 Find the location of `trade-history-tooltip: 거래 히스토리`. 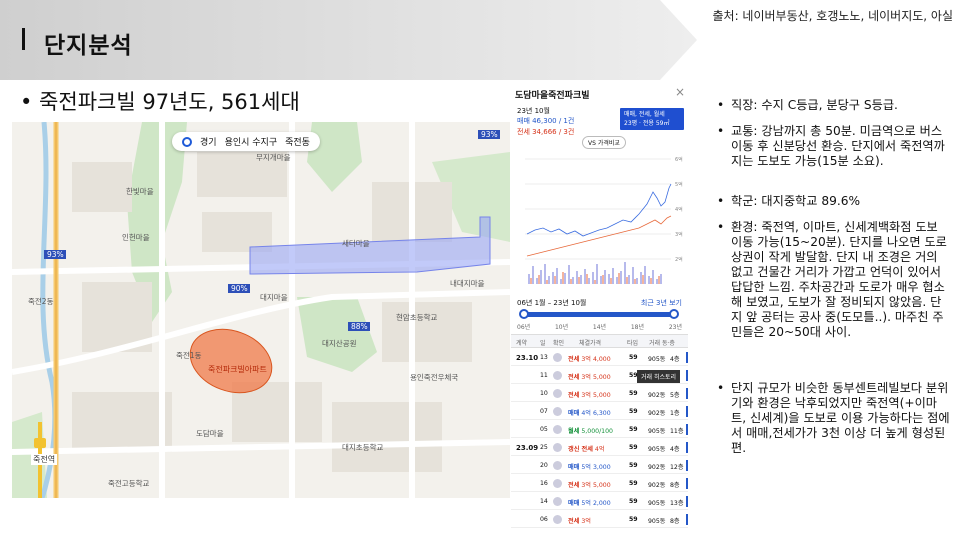

trade-history-tooltip: 거래 히스토리 is located at coordinates (659, 376).